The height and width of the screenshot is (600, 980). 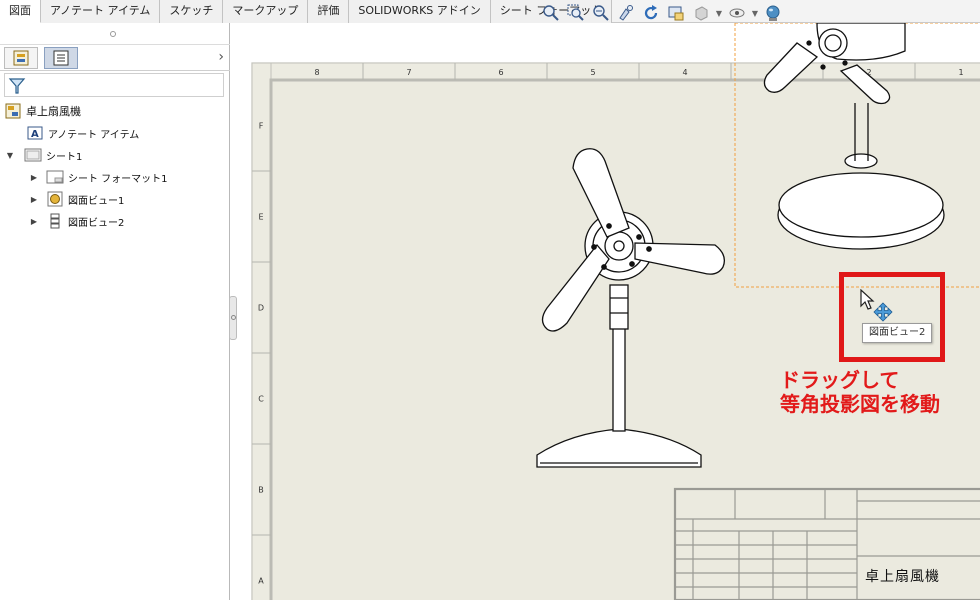 What do you see at coordinates (61, 58) in the screenshot?
I see `property-manager-tab-icon` at bounding box center [61, 58].